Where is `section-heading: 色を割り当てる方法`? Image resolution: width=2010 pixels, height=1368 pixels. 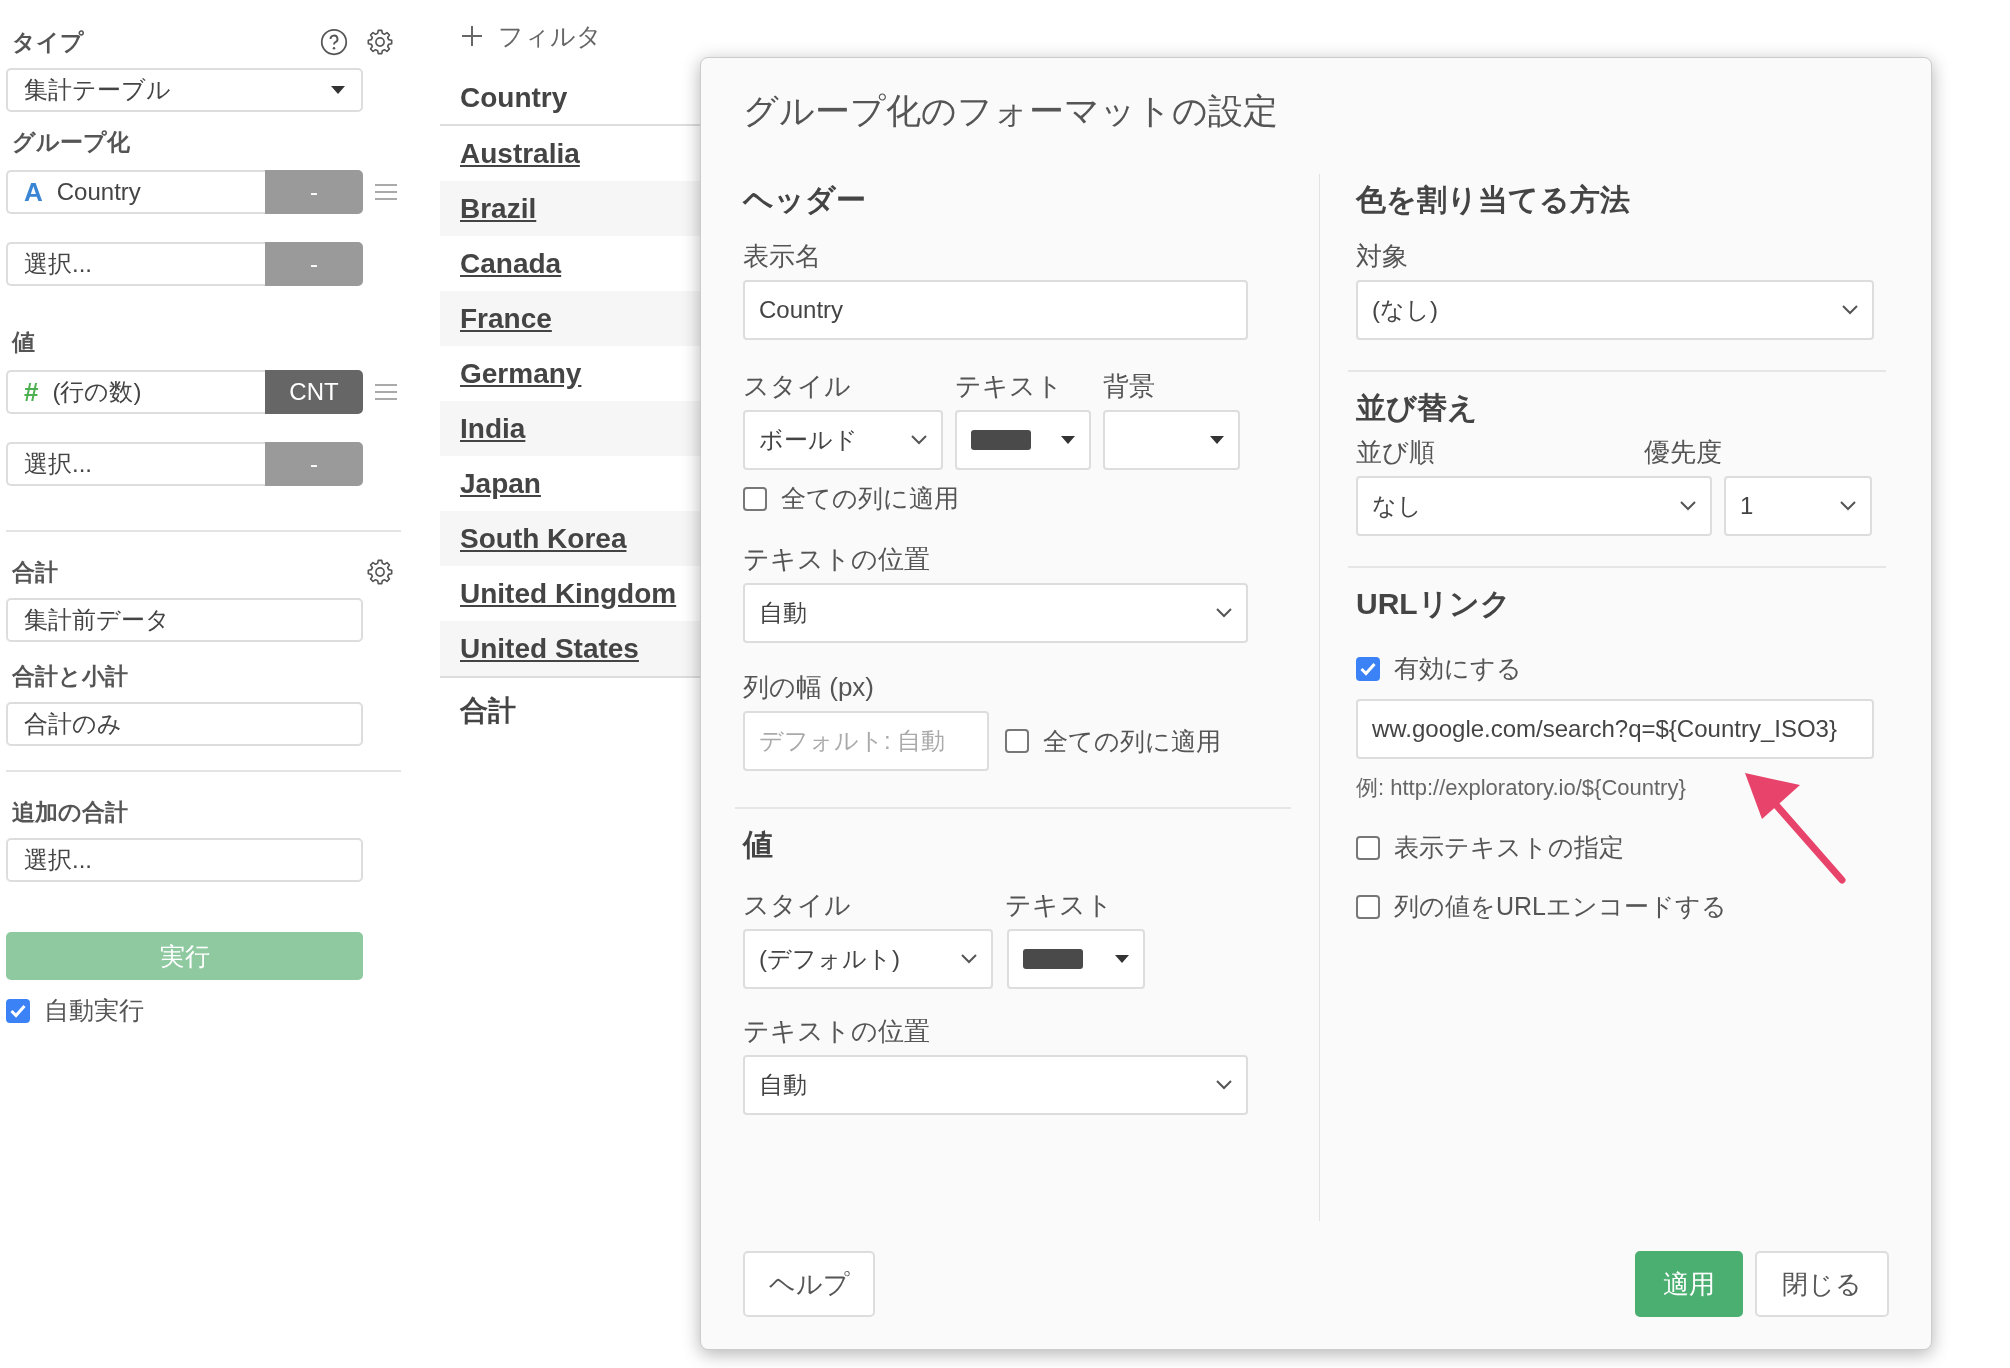
section-heading: 色を割り当てる方法 is located at coordinates (1493, 200).